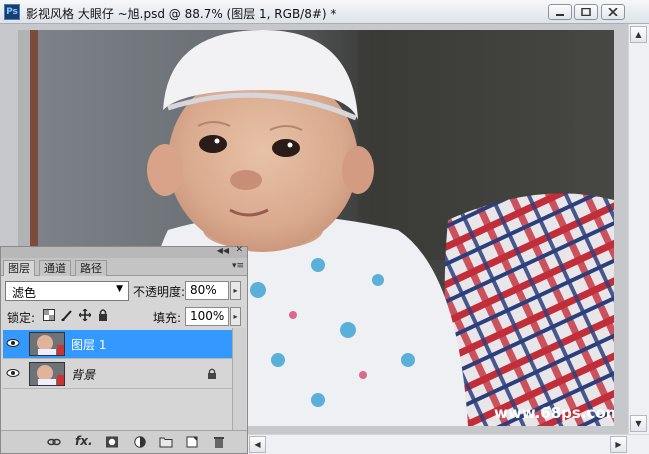 The height and width of the screenshot is (454, 649). What do you see at coordinates (124, 267) in the screenshot?
I see `panel-tabs: 图层 通道 路径 ▾≡` at bounding box center [124, 267].